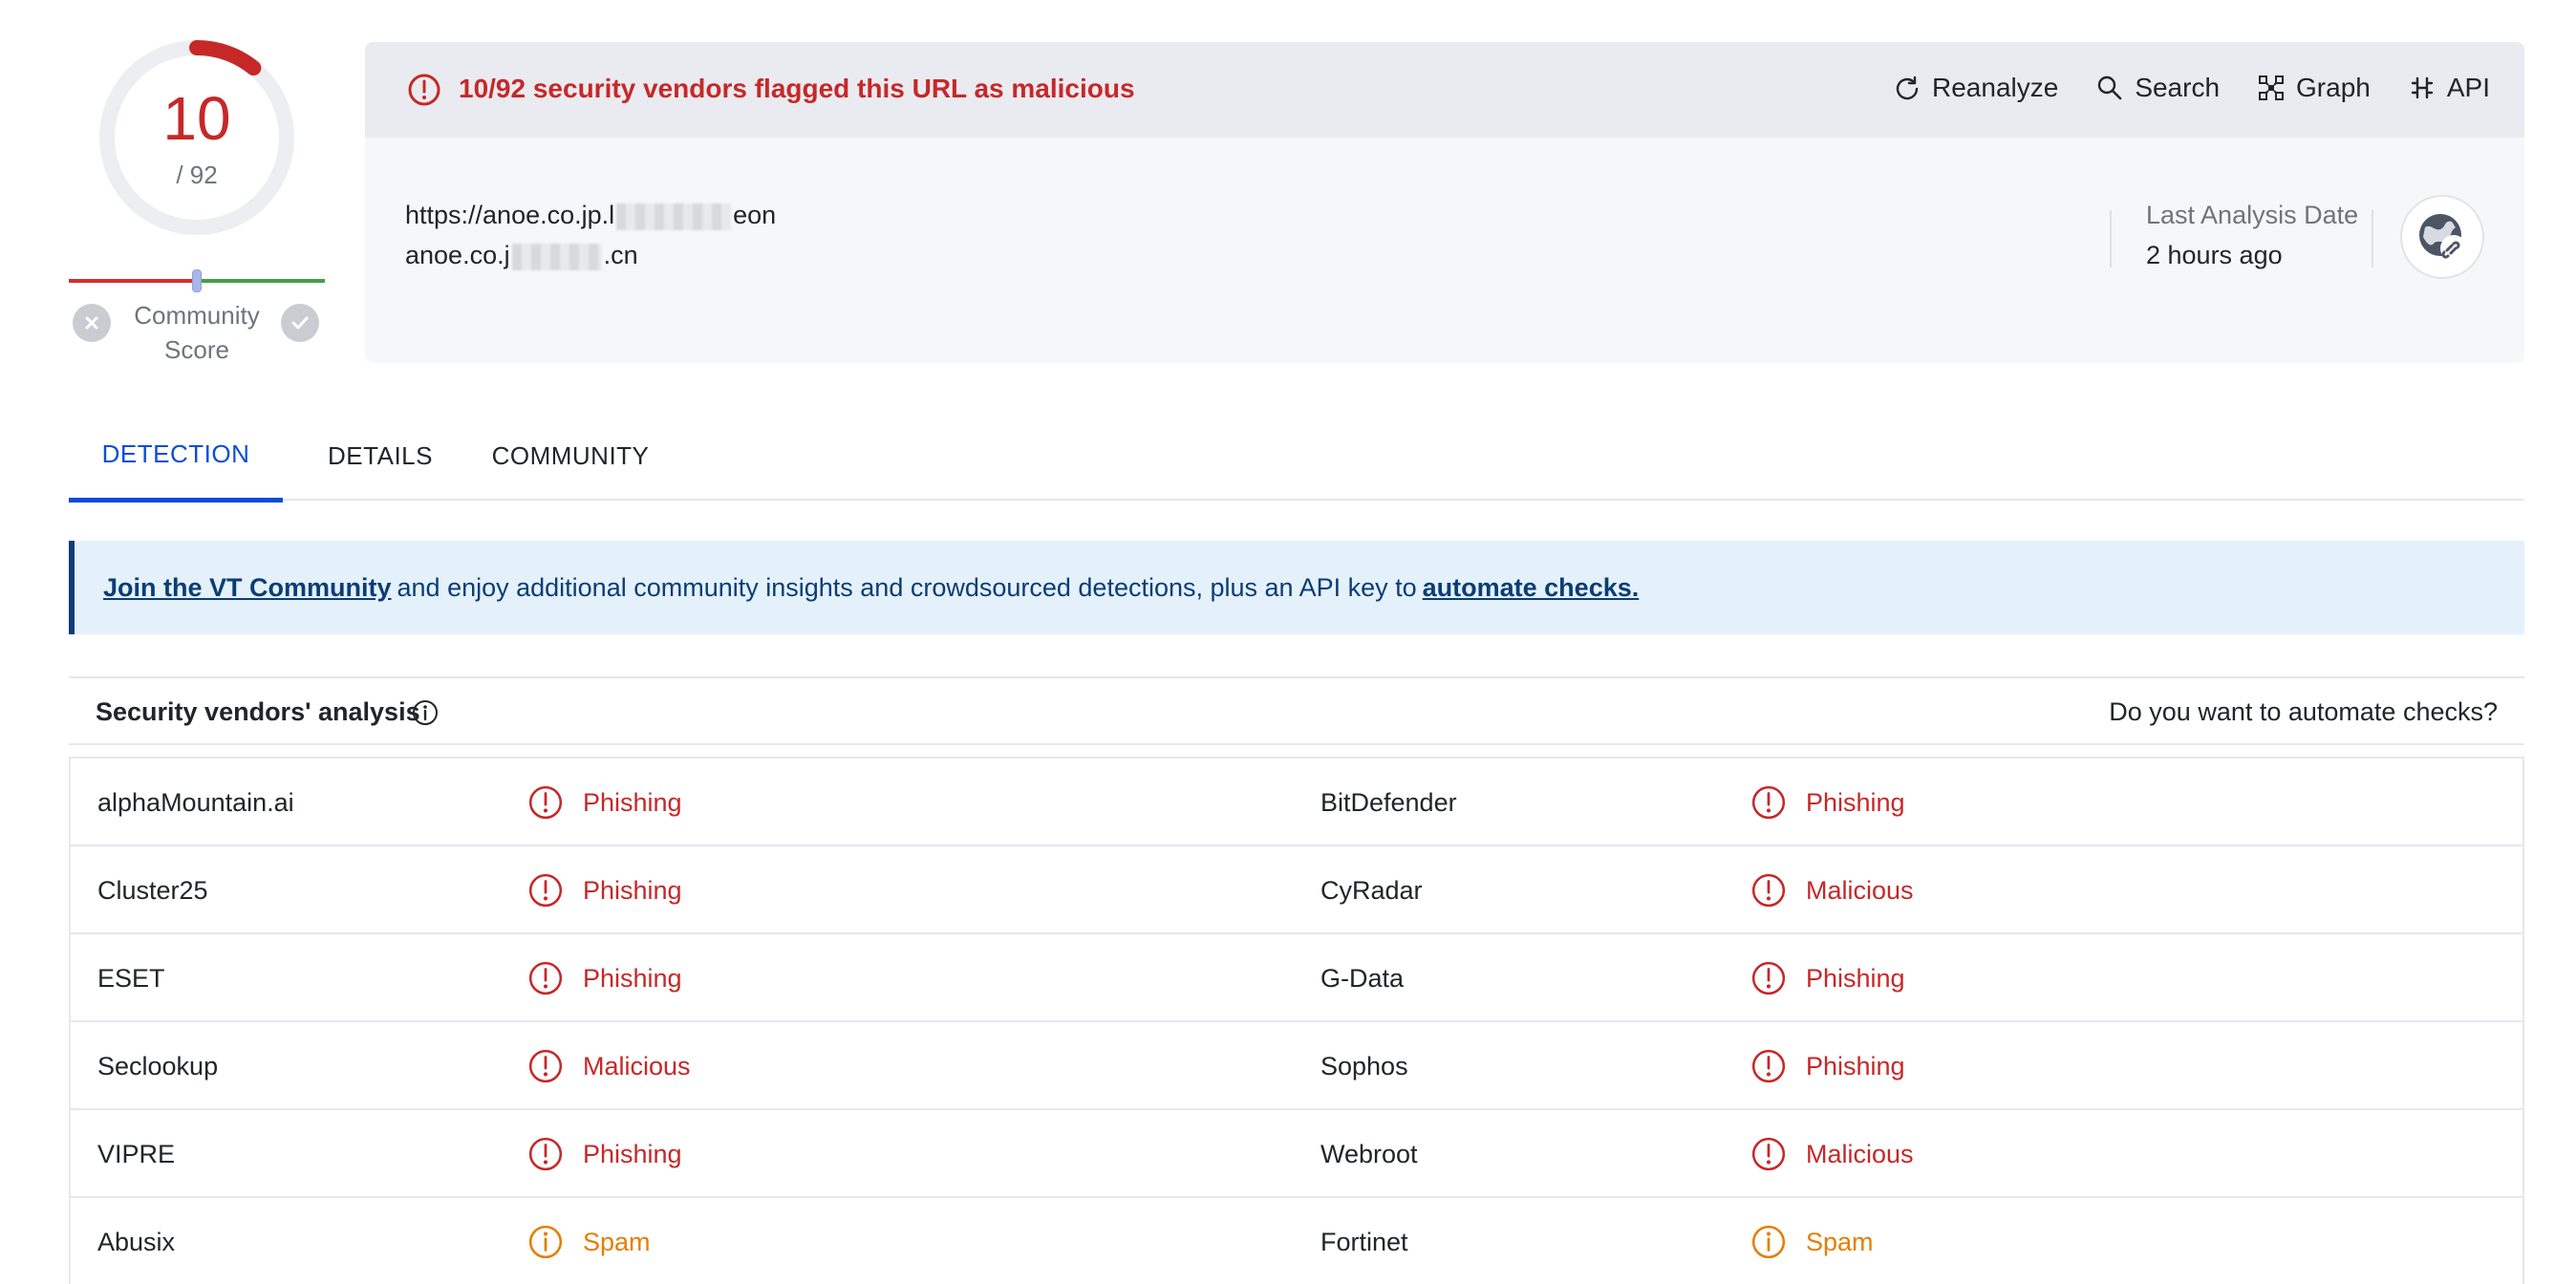  I want to click on reanalyze-label: Reanalyze, so click(1995, 87).